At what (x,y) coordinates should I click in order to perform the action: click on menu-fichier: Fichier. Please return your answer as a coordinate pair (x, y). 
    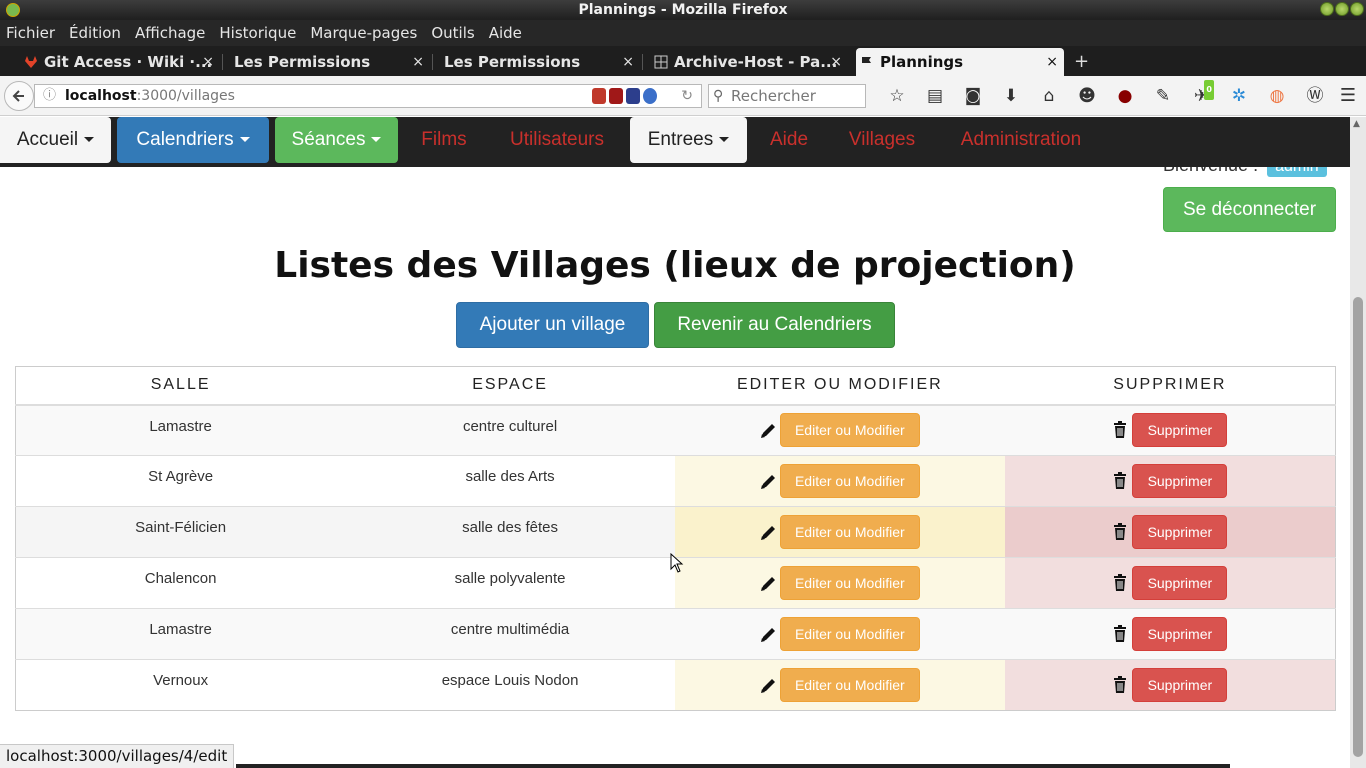
    Looking at the image, I should click on (30, 33).